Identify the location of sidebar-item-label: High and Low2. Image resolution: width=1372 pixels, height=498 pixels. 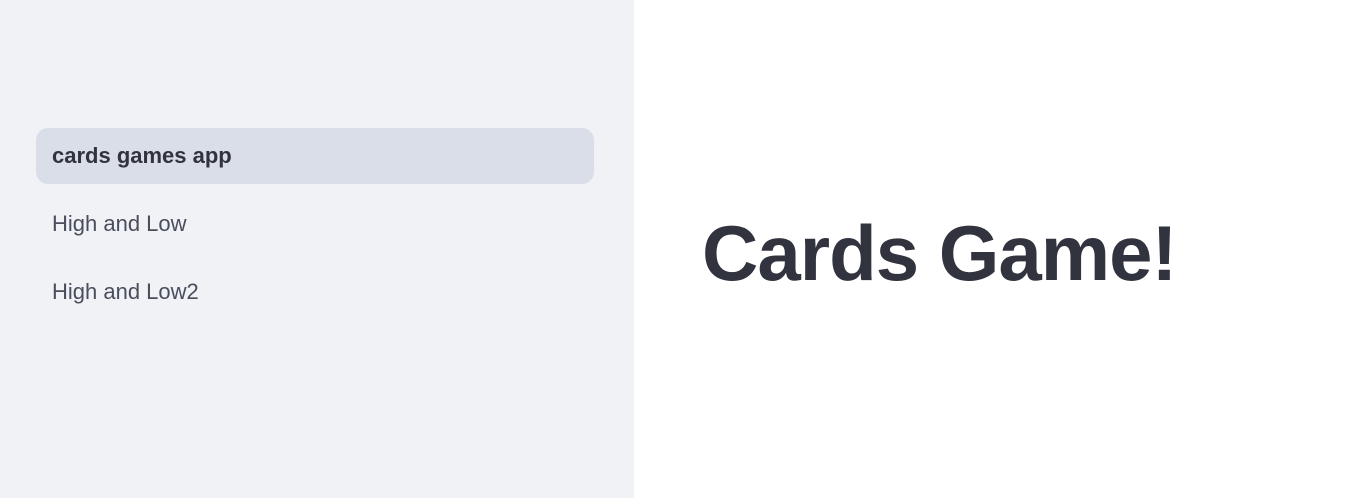
(125, 291).